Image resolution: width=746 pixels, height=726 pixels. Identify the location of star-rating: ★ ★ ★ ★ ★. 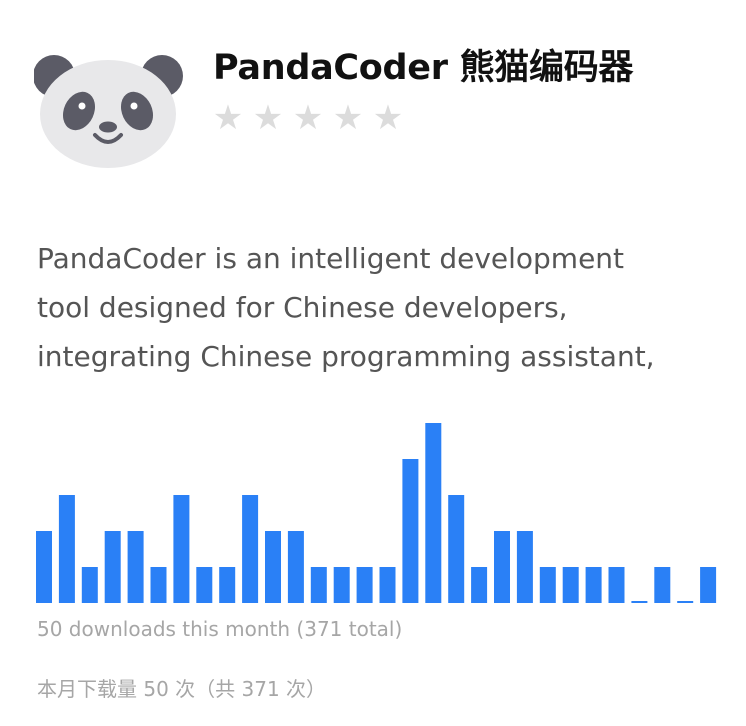
(308, 118).